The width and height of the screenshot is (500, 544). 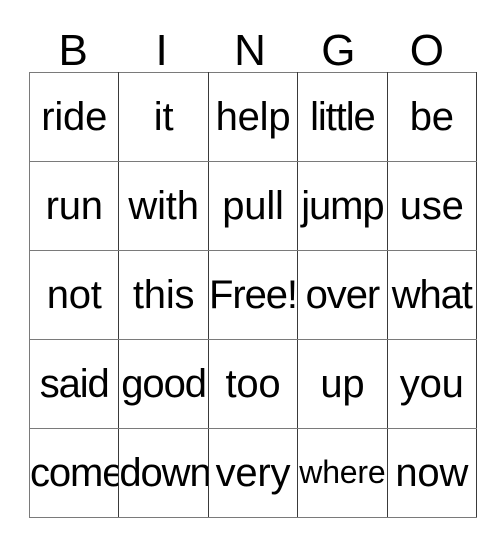 I want to click on bingo-header-cell-i: I, so click(x=161, y=49).